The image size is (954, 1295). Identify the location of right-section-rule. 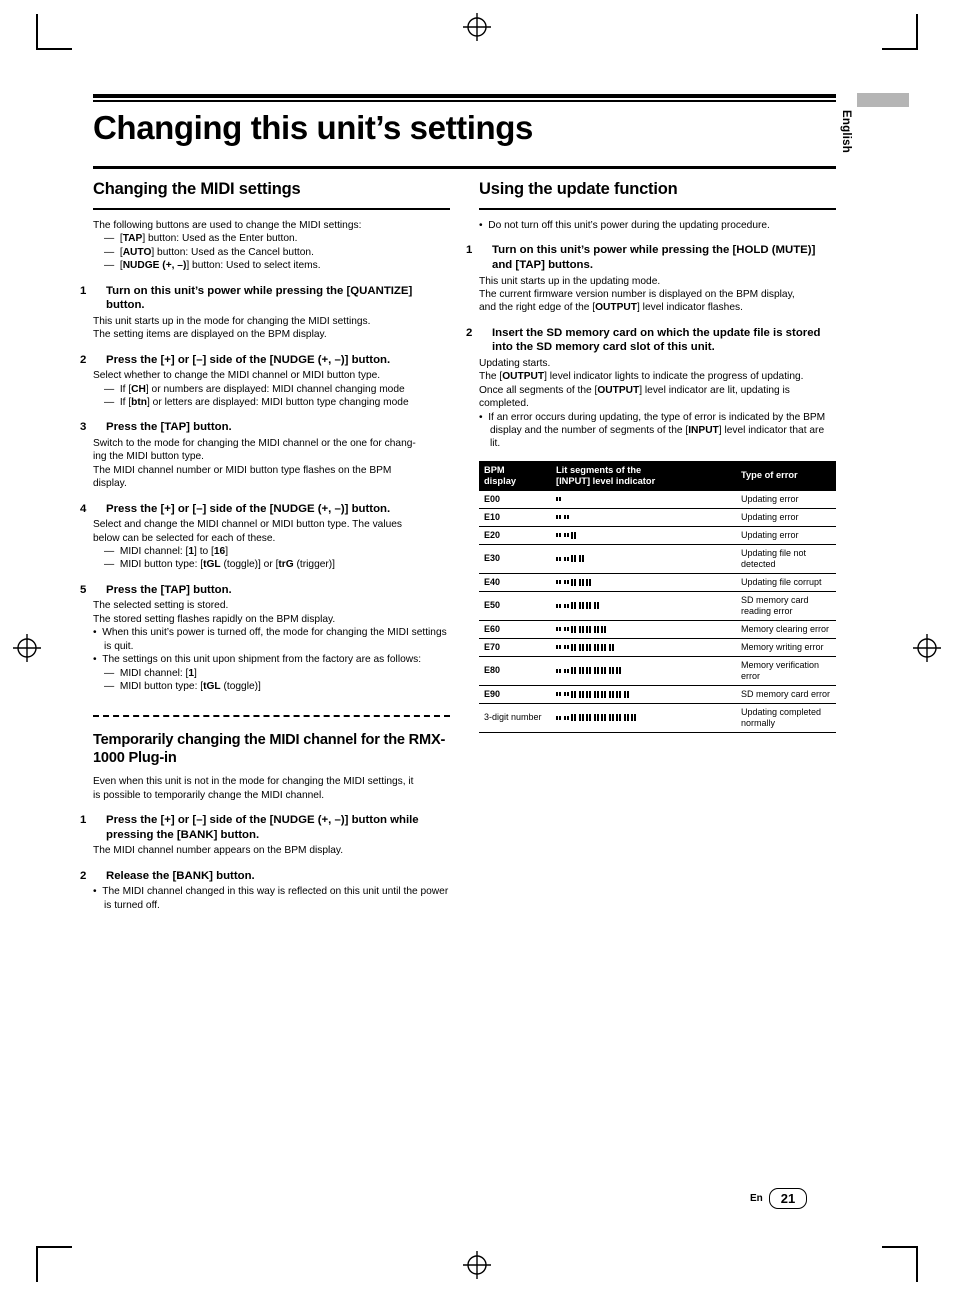
(657, 209).